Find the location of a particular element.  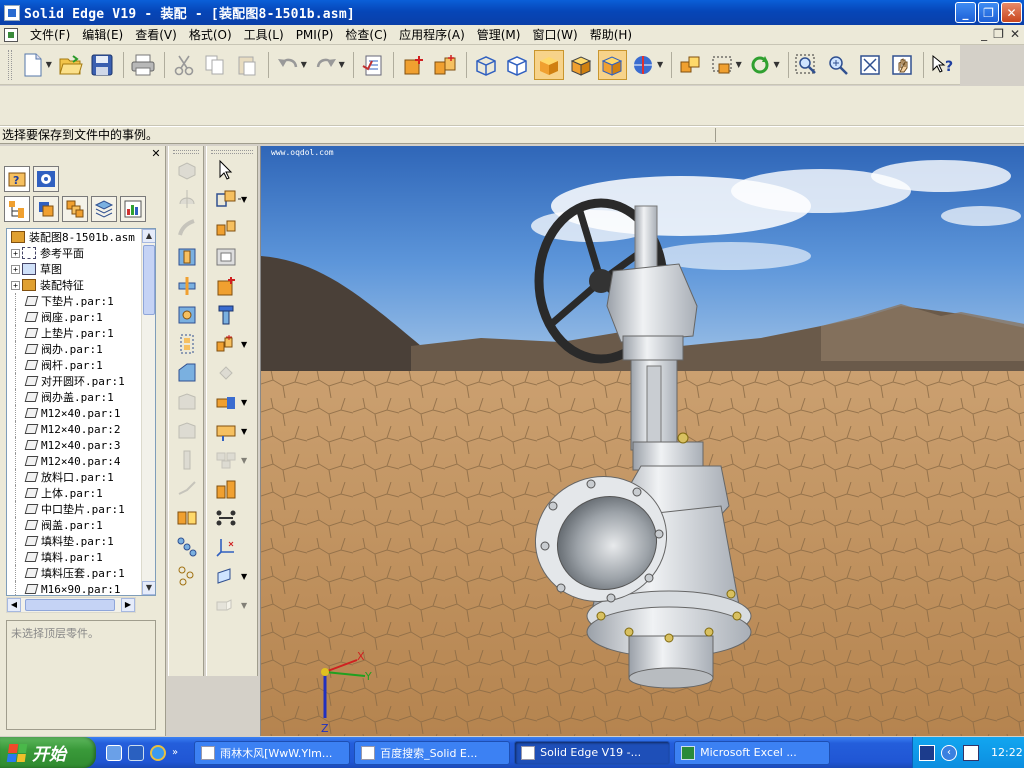

chamfer-tool is located at coordinates (187, 373).